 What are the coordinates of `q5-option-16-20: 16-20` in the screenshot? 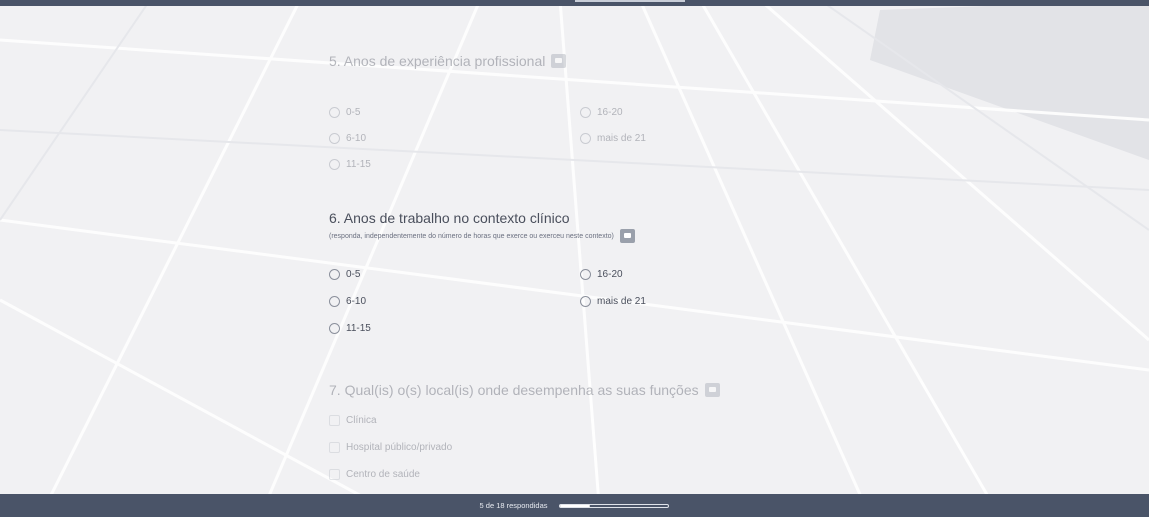 It's located at (601, 112).